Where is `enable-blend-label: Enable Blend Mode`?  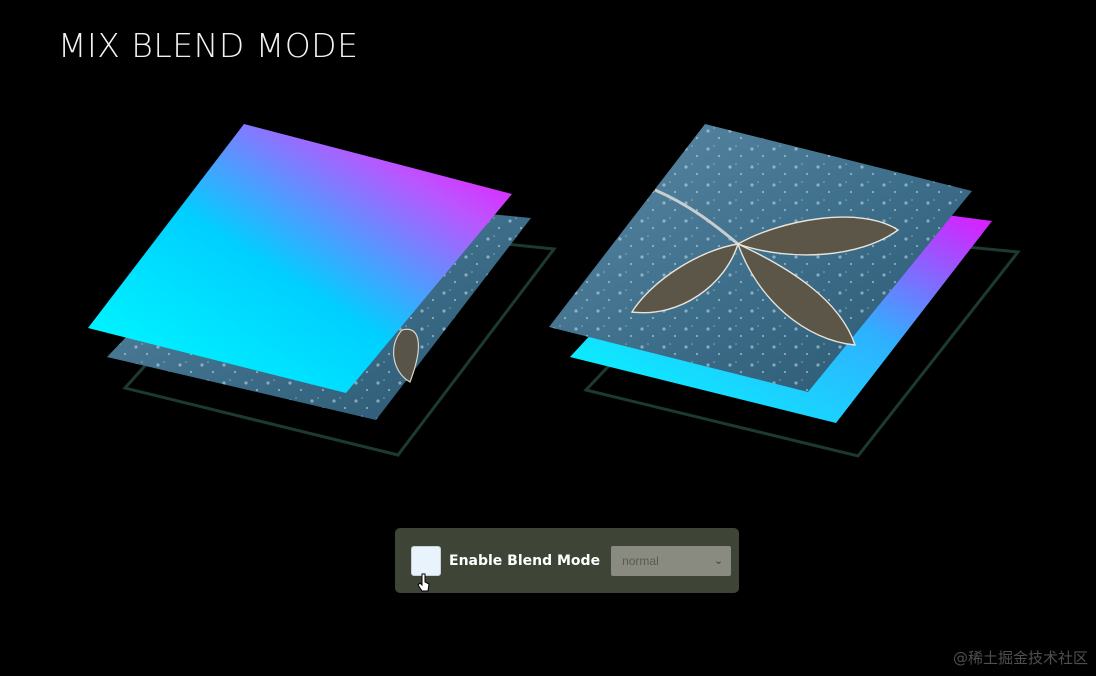
enable-blend-label: Enable Blend Mode is located at coordinates (524, 561).